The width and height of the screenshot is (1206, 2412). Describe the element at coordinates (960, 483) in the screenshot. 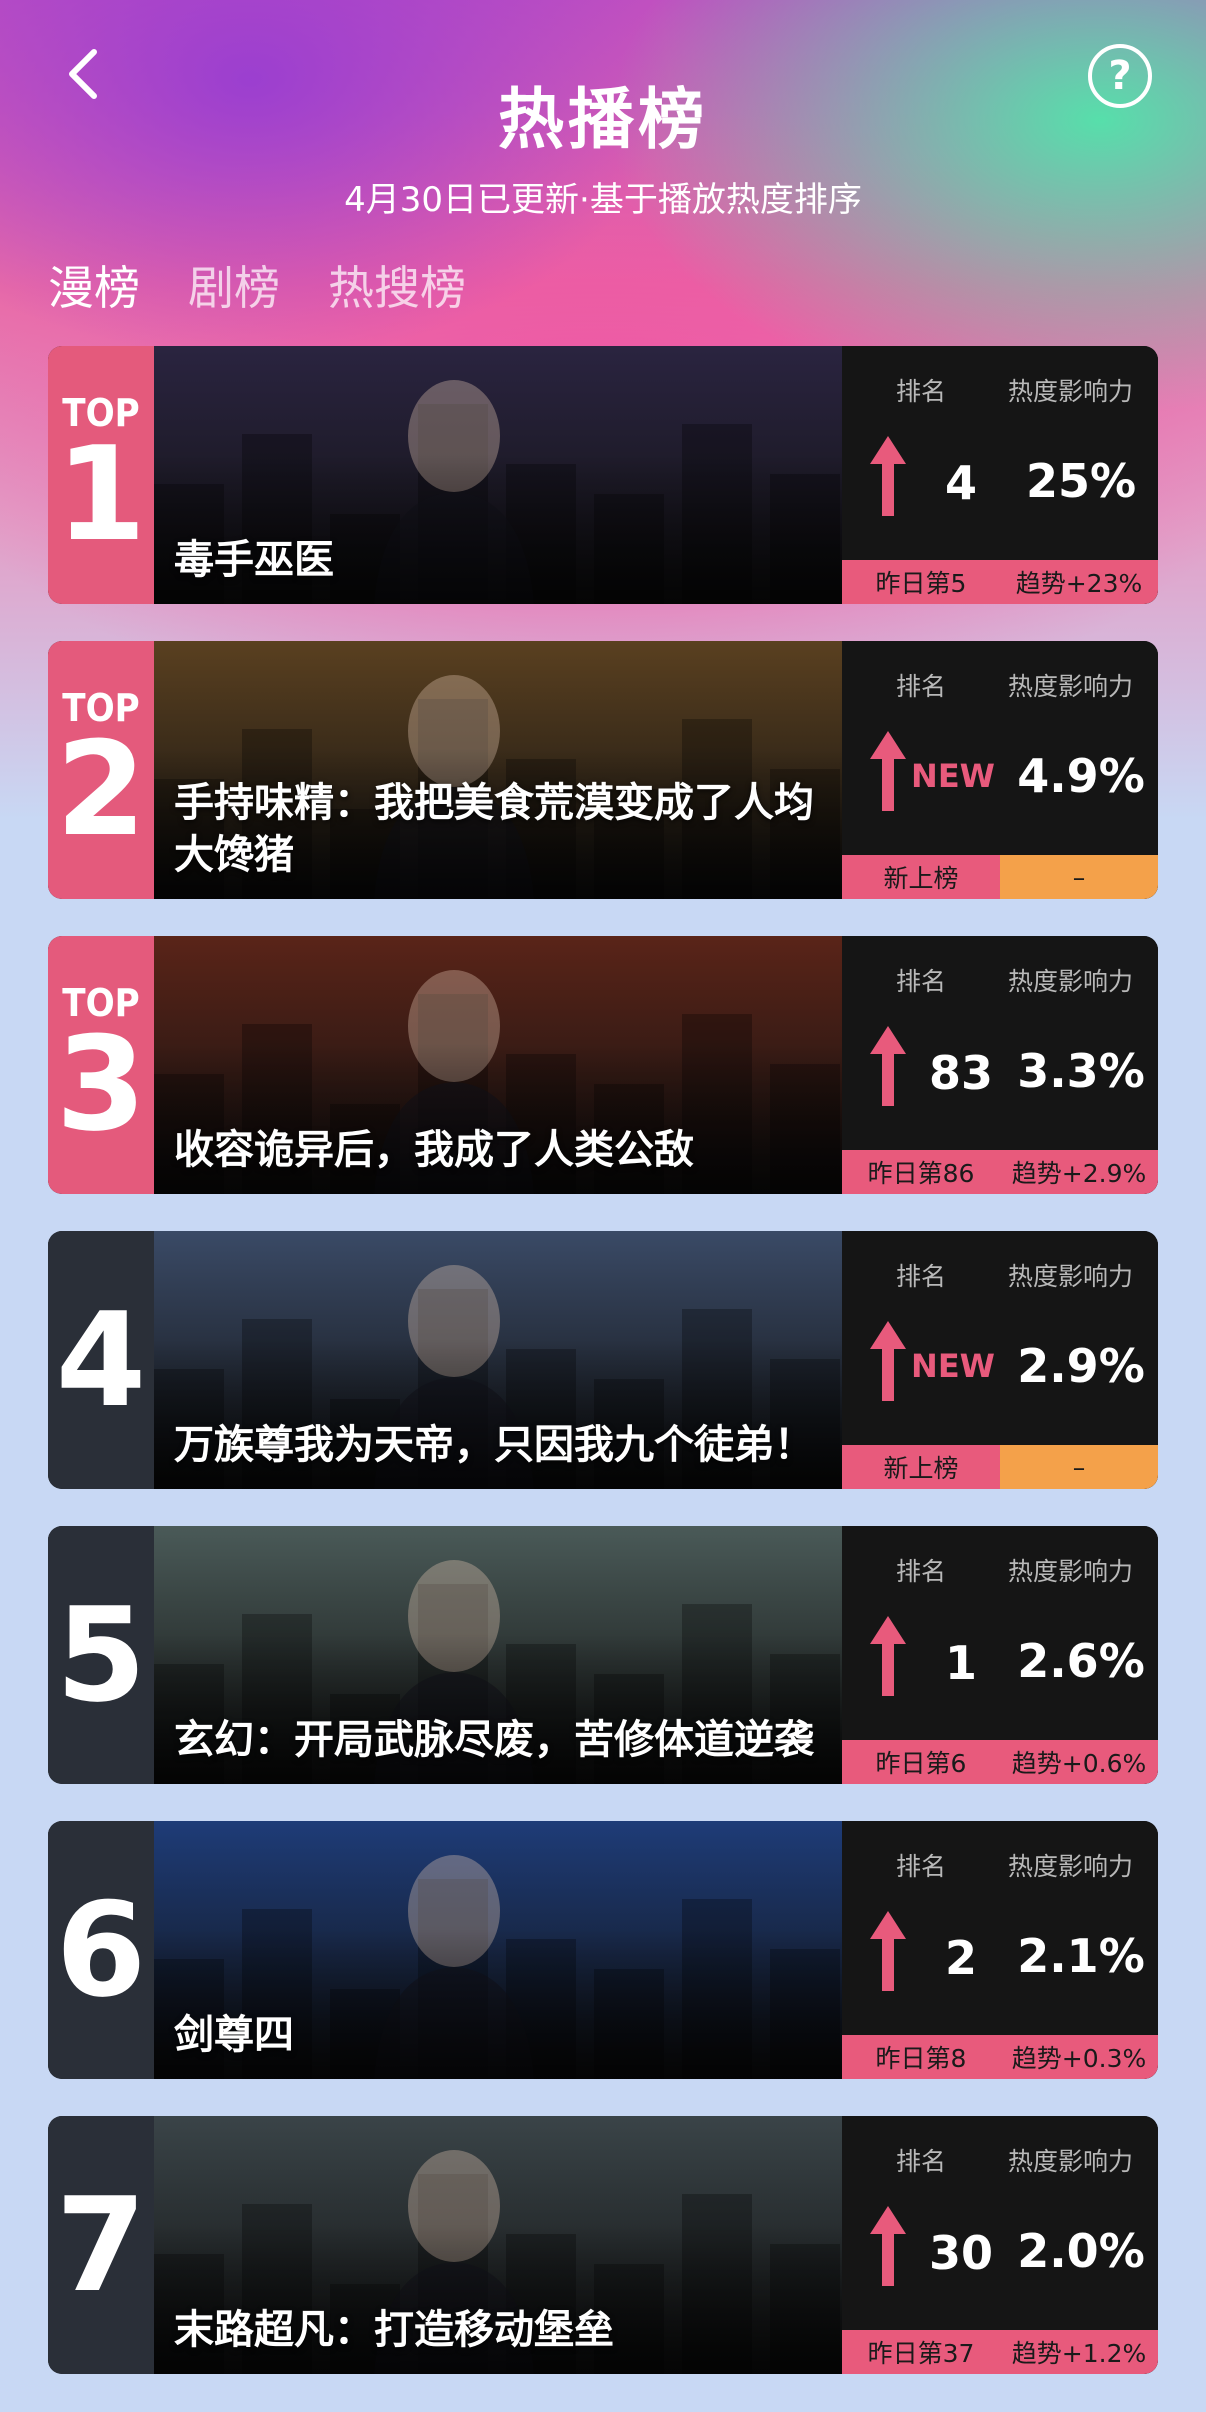

I see `rank-change-value: 4` at that location.